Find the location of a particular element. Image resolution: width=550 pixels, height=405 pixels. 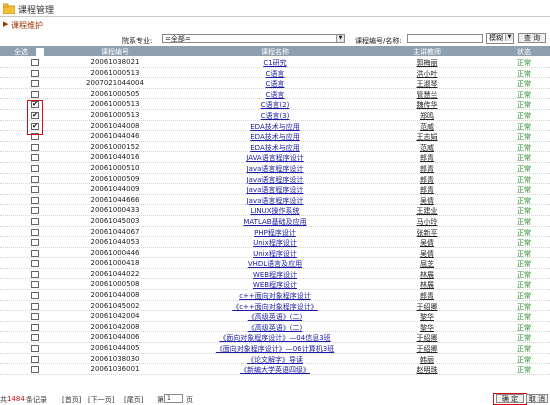

course-no: 20061044053 is located at coordinates (115, 242).